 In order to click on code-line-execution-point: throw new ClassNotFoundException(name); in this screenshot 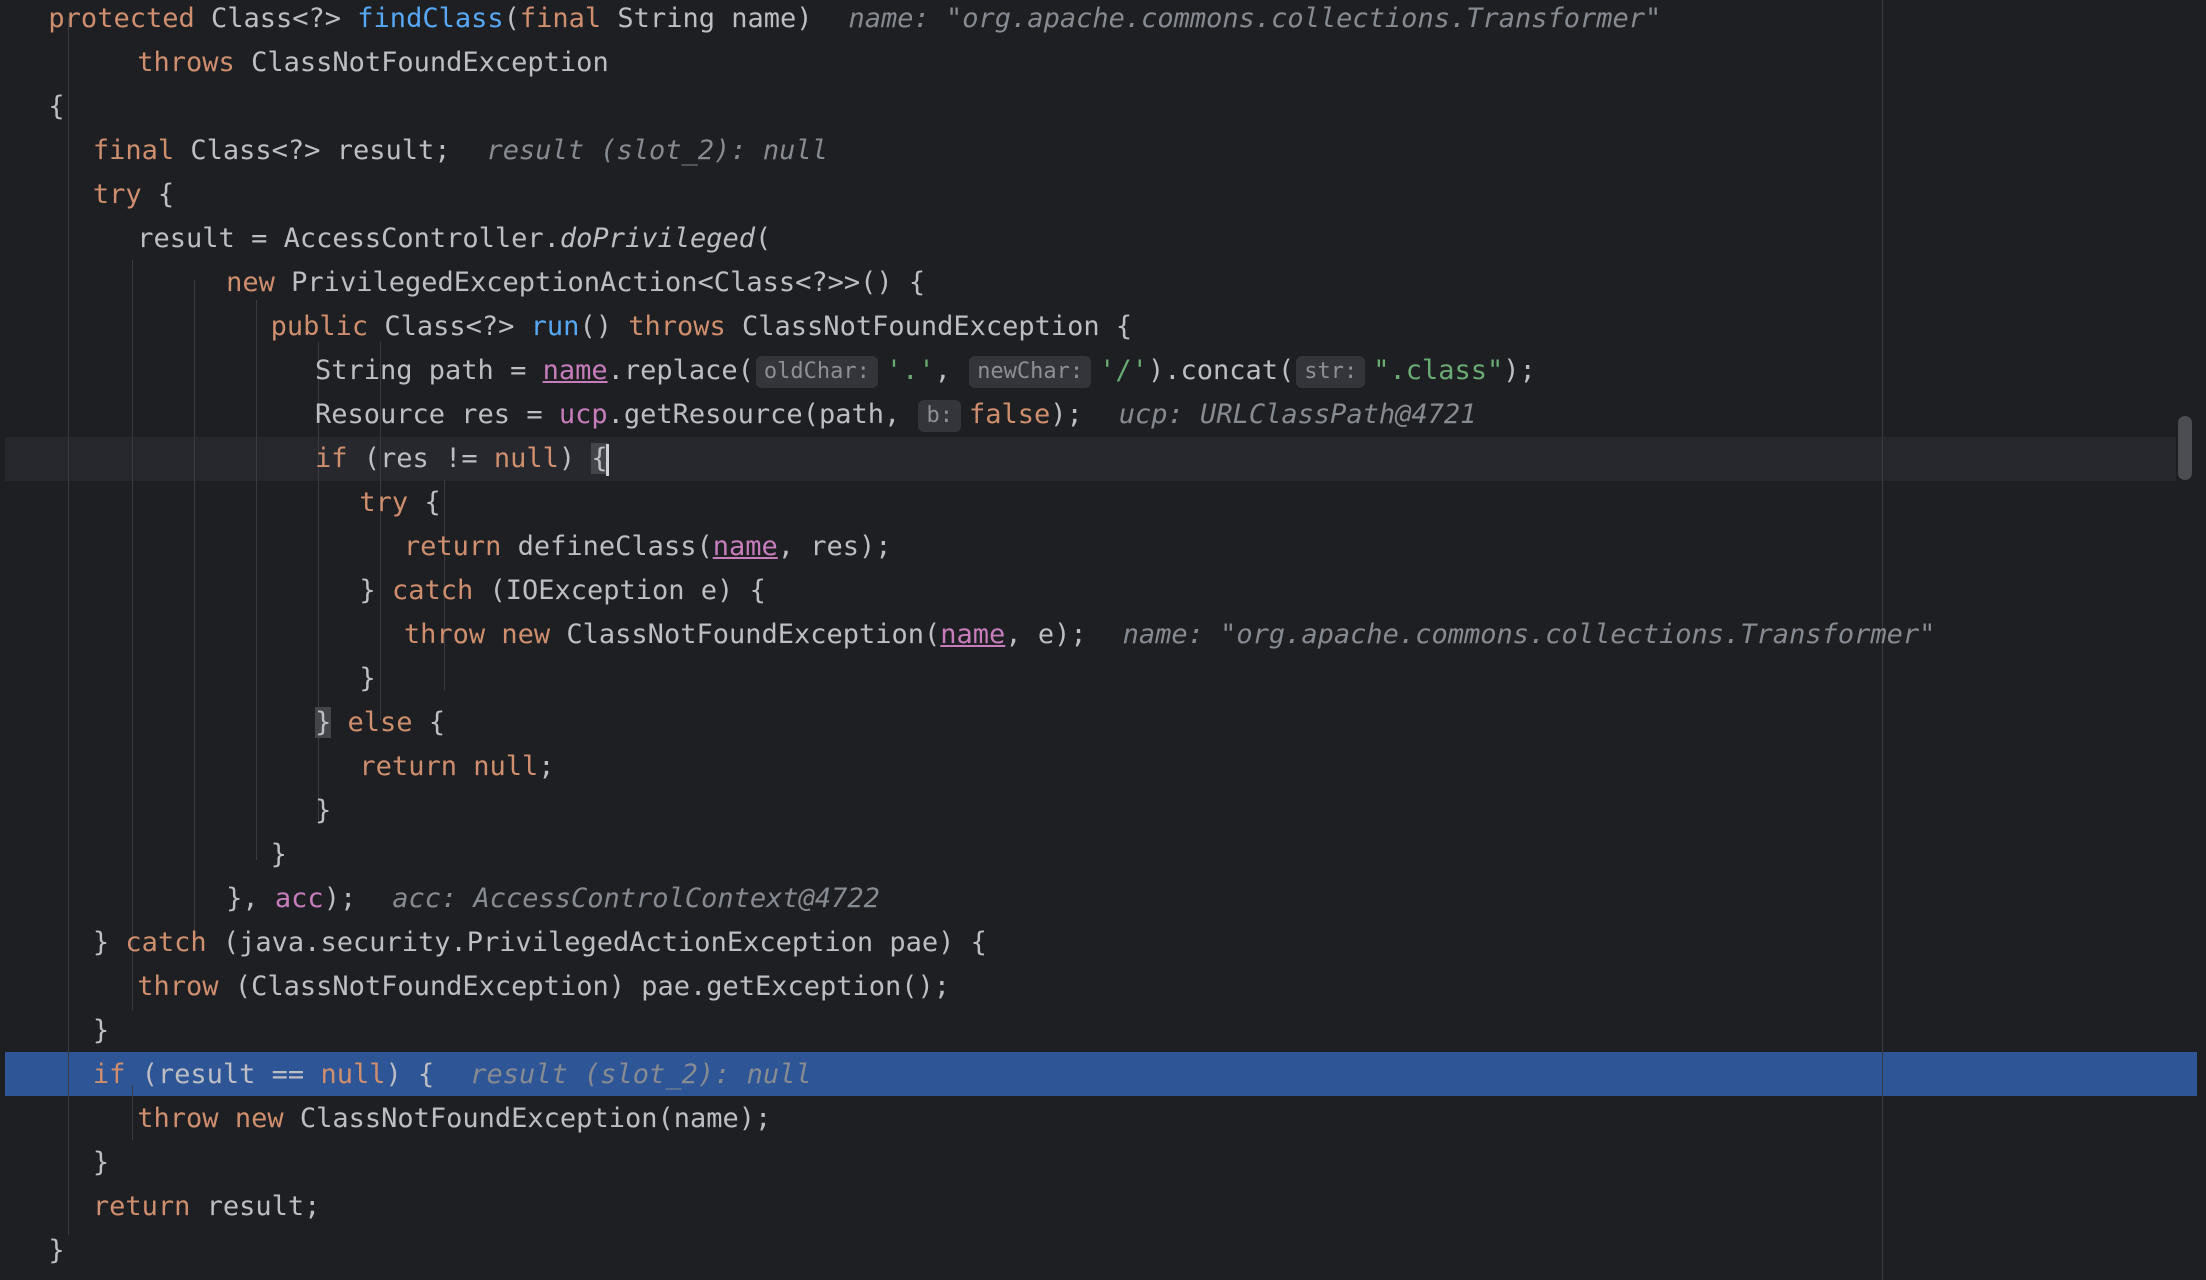, I will do `click(454, 1119)`.